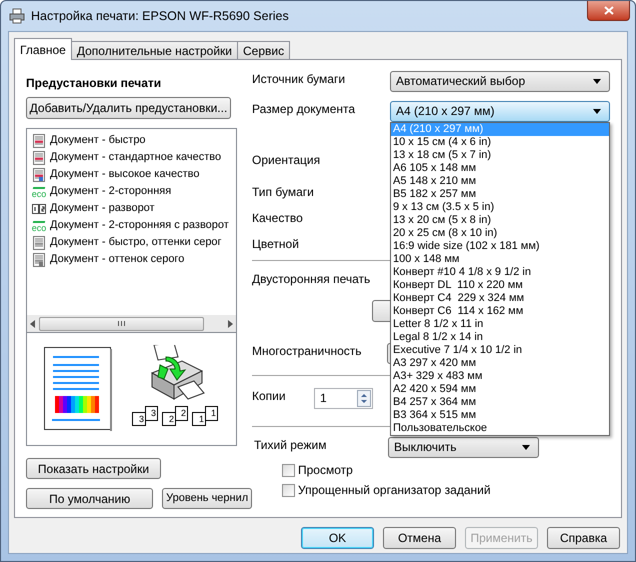 Image resolution: width=636 pixels, height=562 pixels. I want to click on scroll-right-icon, so click(230, 324).